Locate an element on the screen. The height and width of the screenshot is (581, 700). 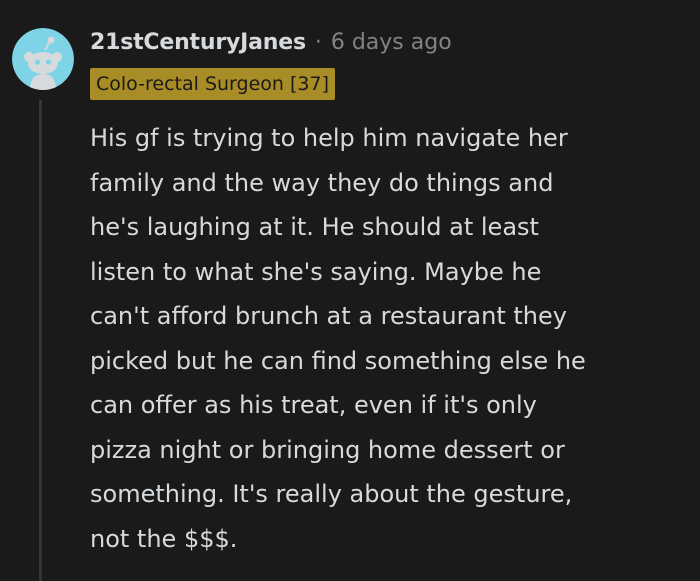
comment-body-line: listen to what she's saying. Maybe he is located at coordinates (316, 271).